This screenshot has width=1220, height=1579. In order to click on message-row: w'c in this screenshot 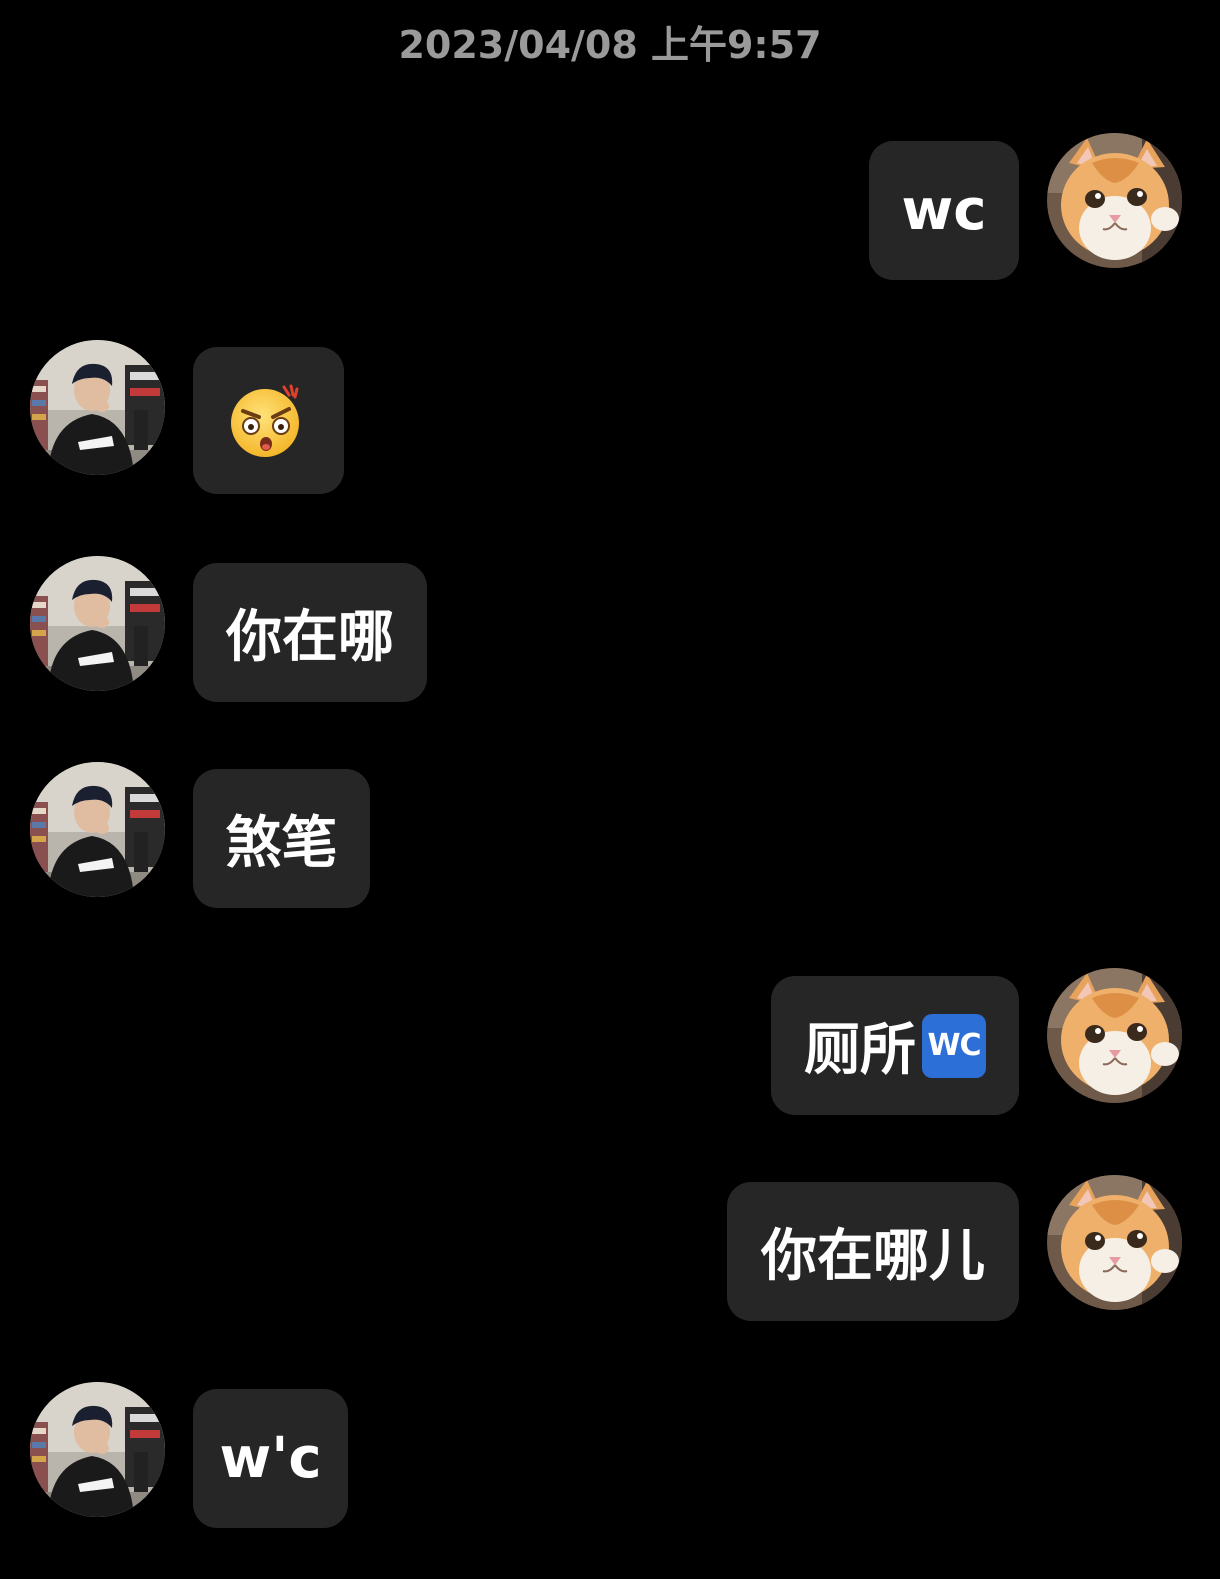, I will do `click(610, 1457)`.